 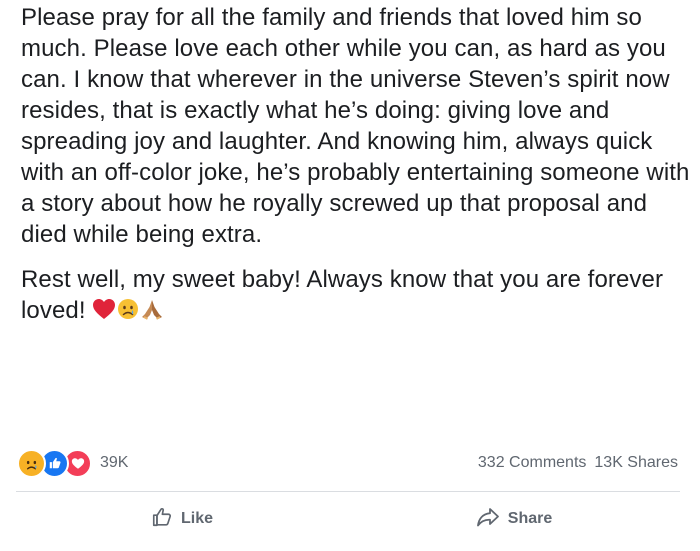 I want to click on like-button-label: Like, so click(x=196, y=518).